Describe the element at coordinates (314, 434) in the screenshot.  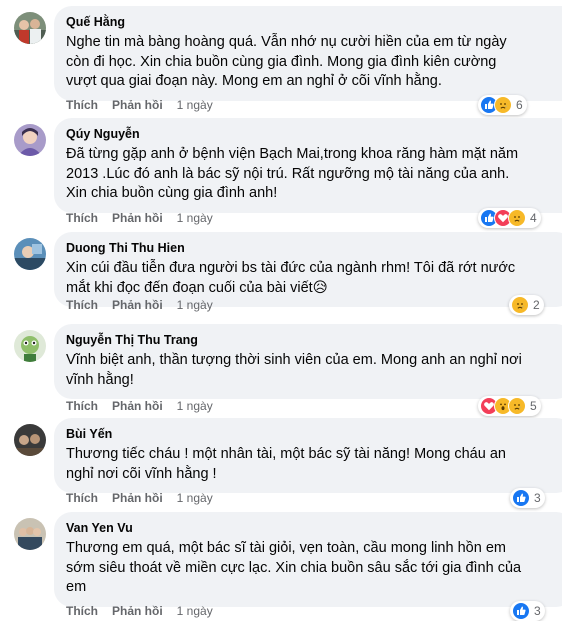
I see `comment-author: Bùi Yến` at that location.